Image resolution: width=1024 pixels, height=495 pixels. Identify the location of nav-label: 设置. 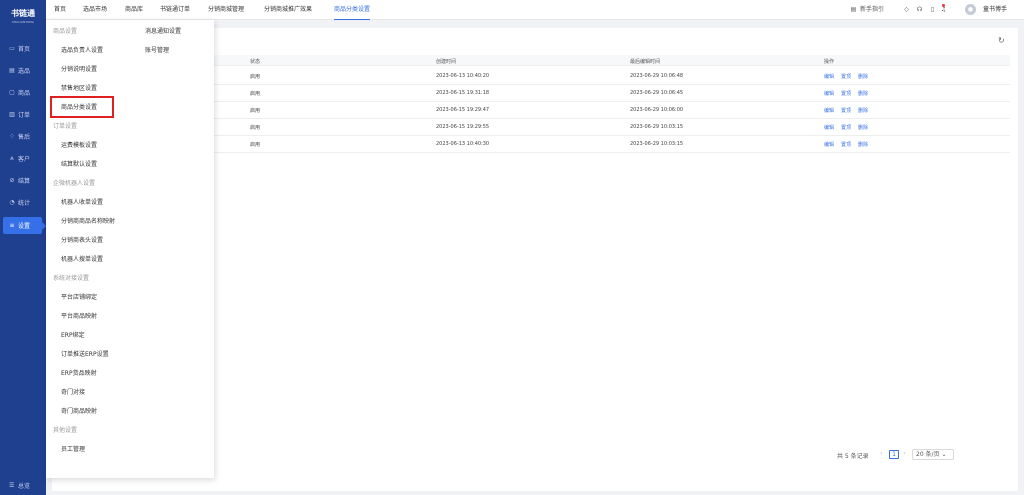
(24, 226).